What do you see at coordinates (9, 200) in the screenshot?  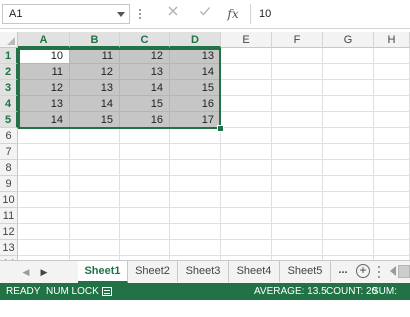 I see `row-header-10: 10` at bounding box center [9, 200].